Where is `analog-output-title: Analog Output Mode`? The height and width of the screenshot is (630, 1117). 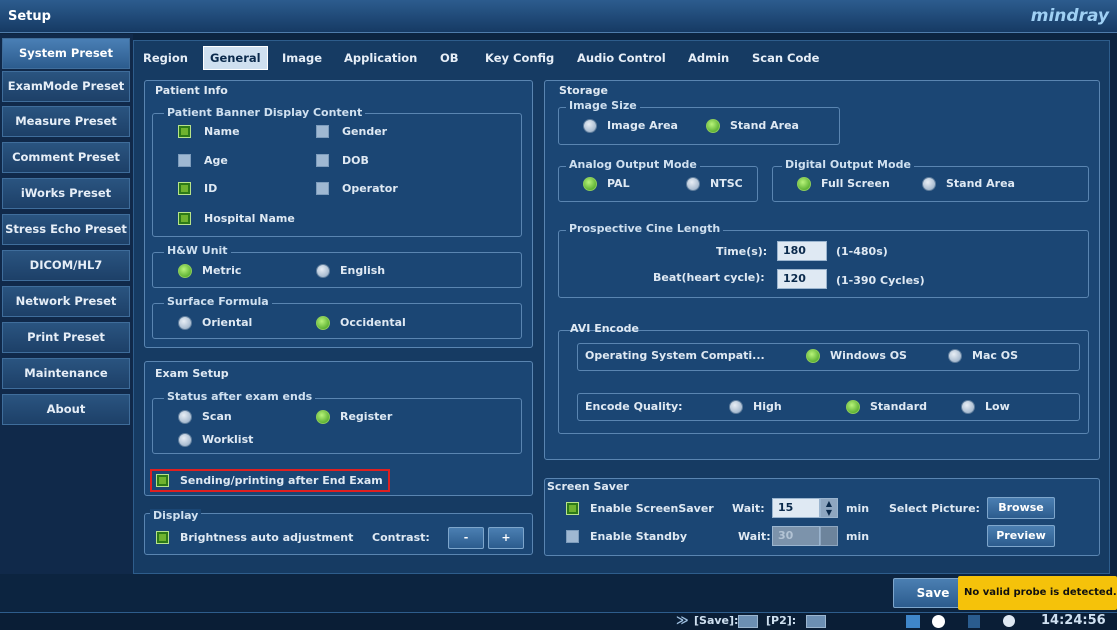 analog-output-title: Analog Output Mode is located at coordinates (633, 164).